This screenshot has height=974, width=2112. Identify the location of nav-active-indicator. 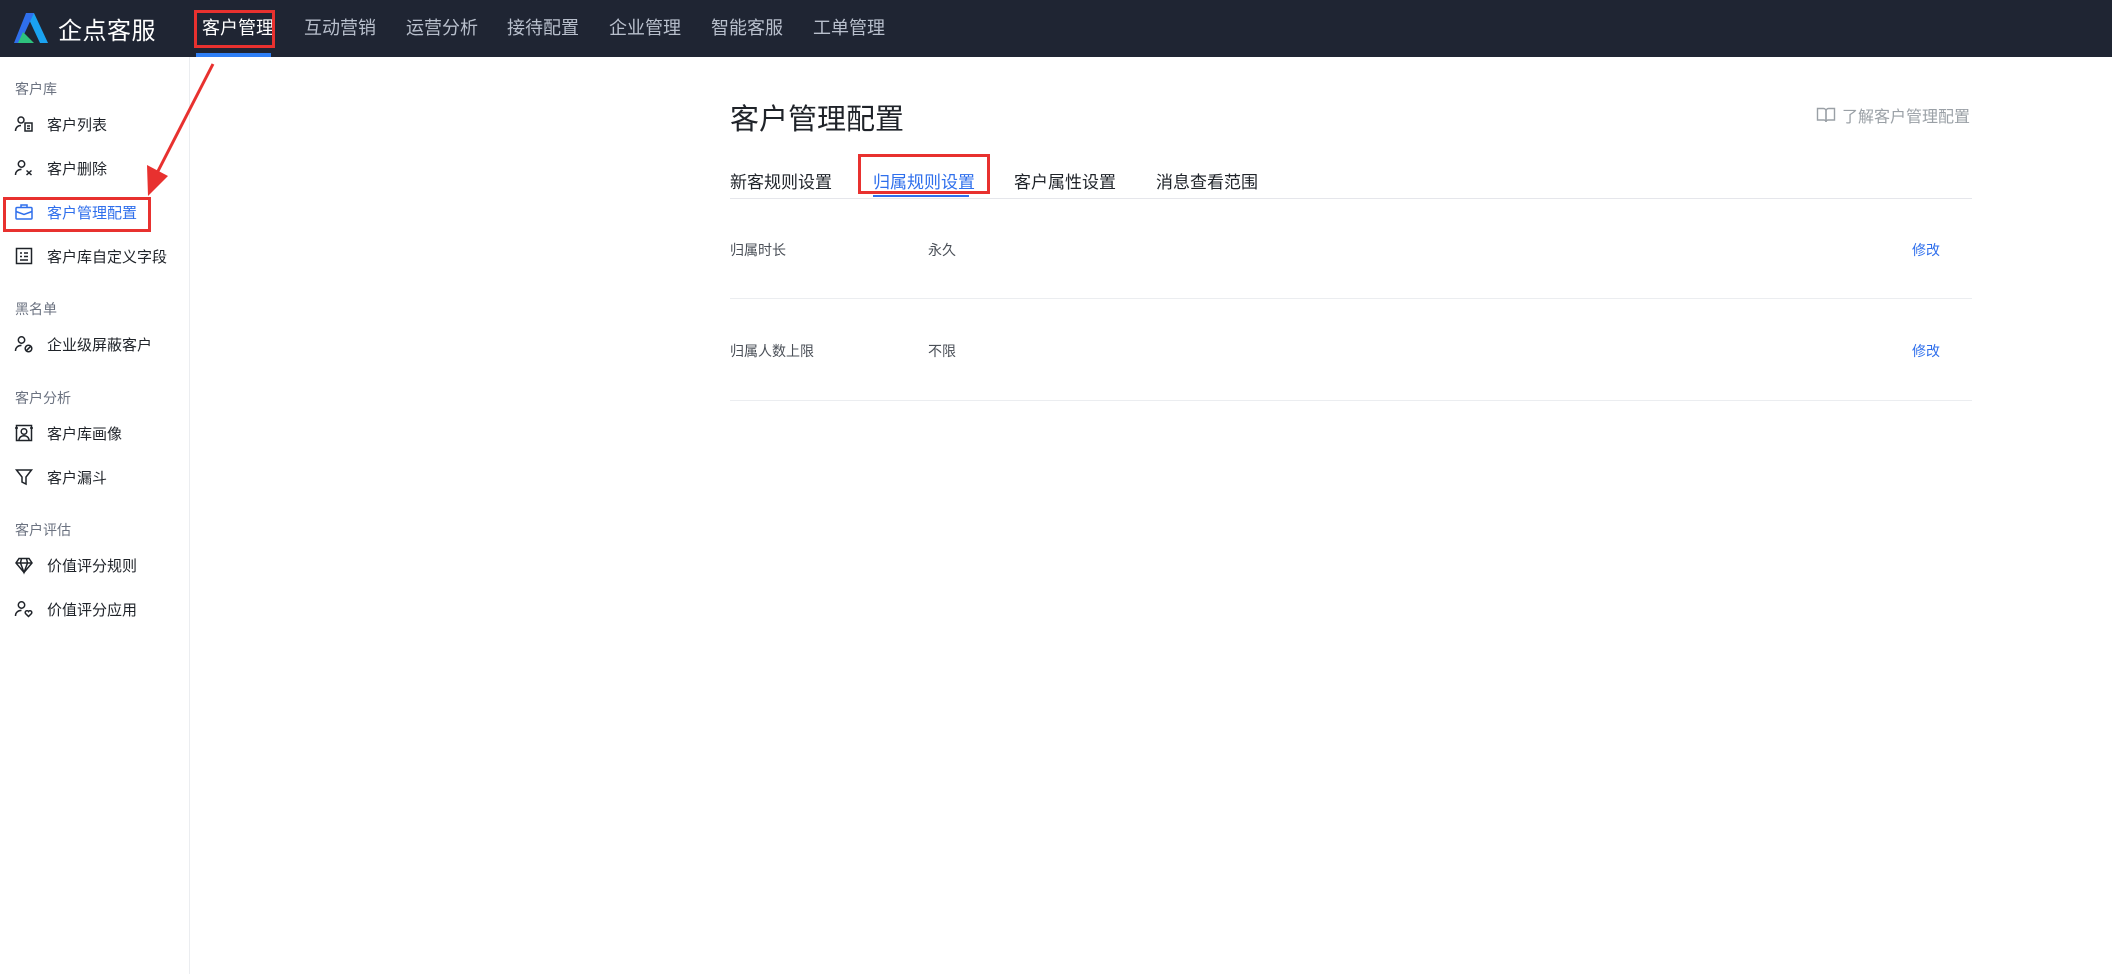
(233, 55).